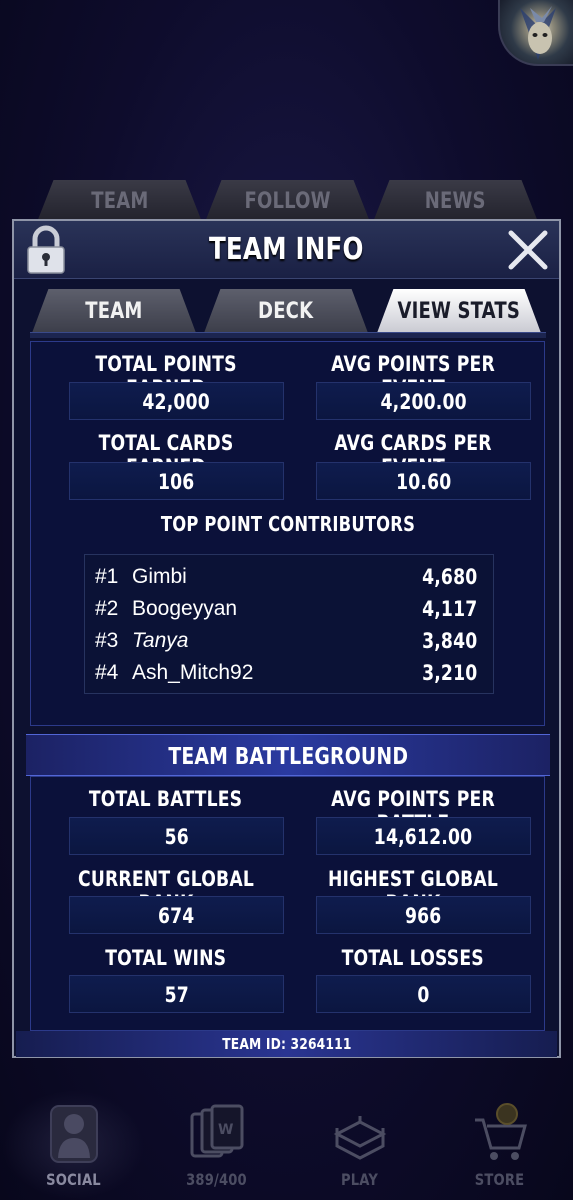 This screenshot has width=573, height=1200. Describe the element at coordinates (449, 673) in the screenshot. I see `contributor-points: 3,210` at that location.